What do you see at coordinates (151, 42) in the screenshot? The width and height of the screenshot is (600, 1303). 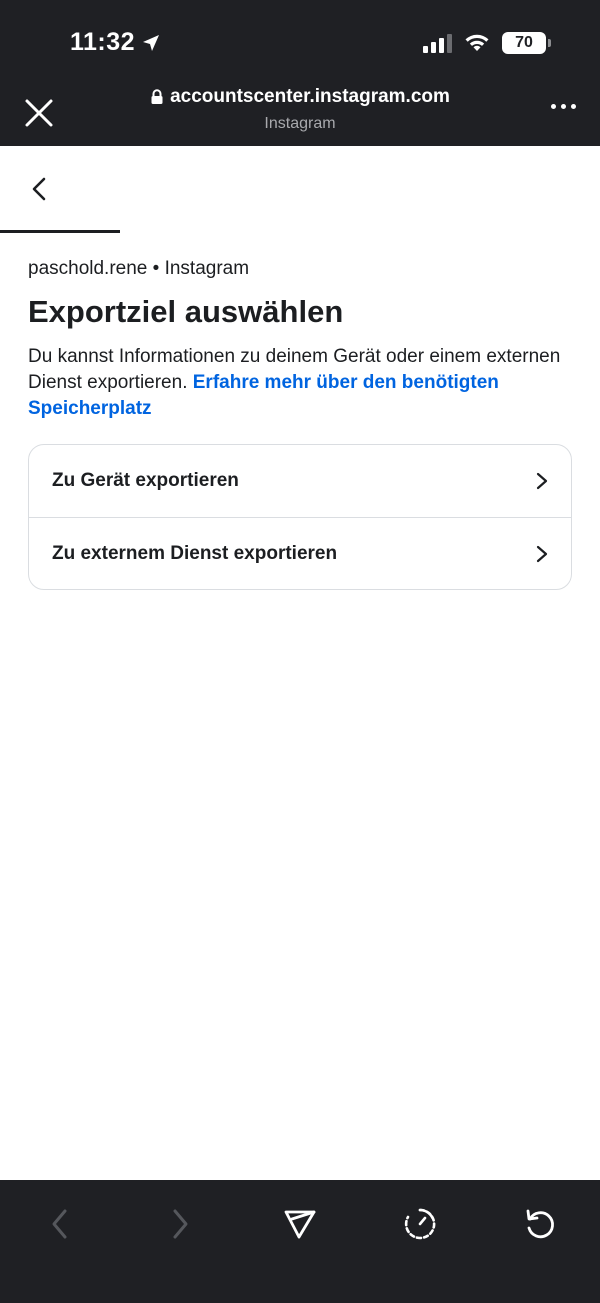 I see `location-arrow-icon` at bounding box center [151, 42].